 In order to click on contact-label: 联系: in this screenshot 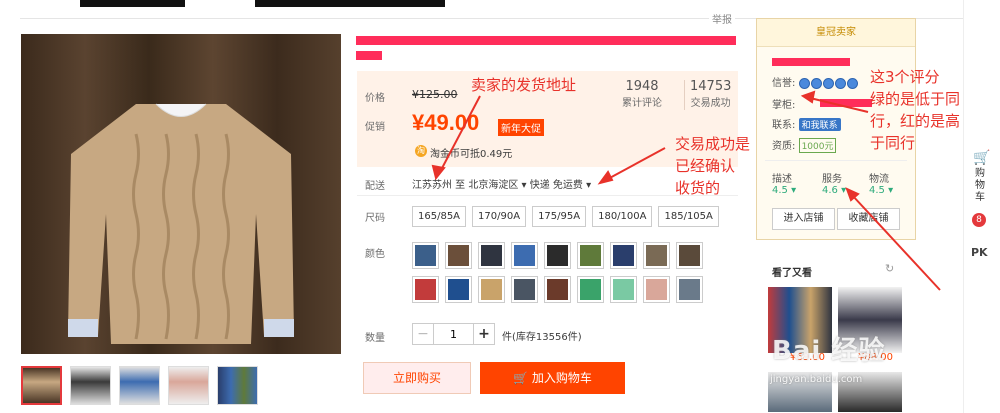, I will do `click(784, 125)`.